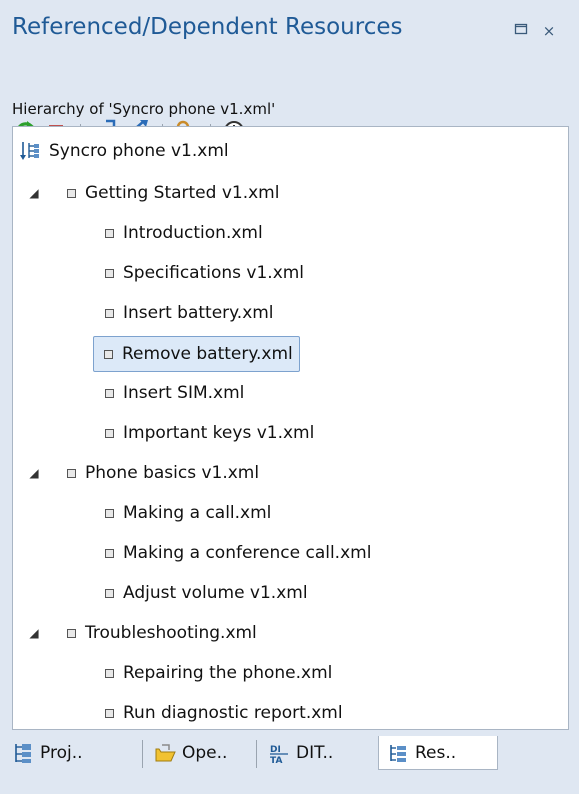 This screenshot has width=579, height=794. I want to click on tree-group: Phone basics v1.xml, so click(163, 473).